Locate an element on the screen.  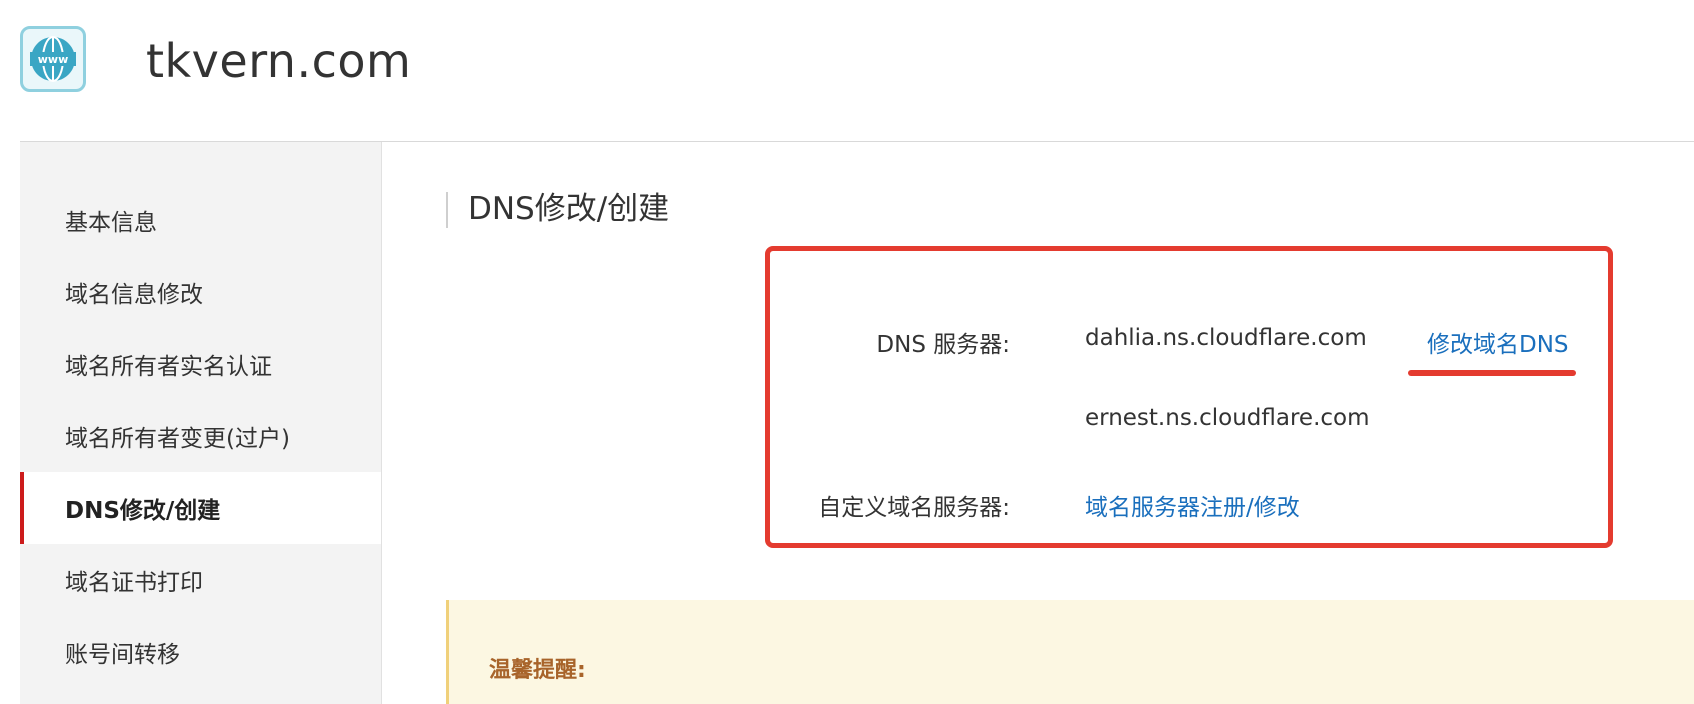
sidebar-item-domain-info-edit: 域名信息修改 is located at coordinates (200, 292).